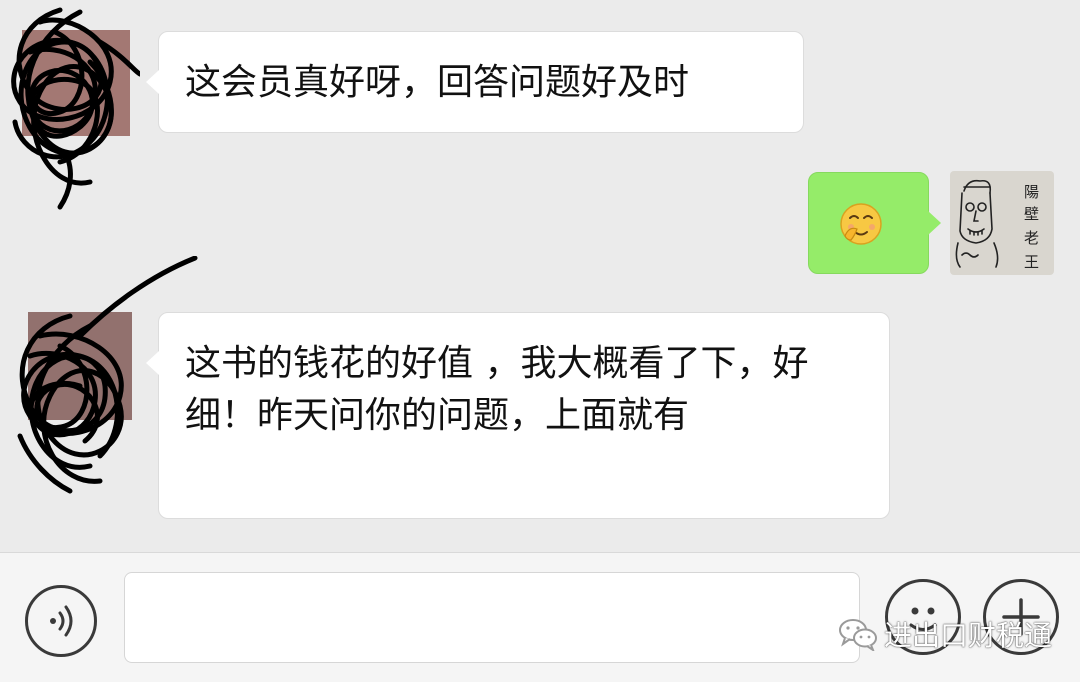 The image size is (1080, 682). What do you see at coordinates (1002, 223) in the screenshot?
I see `self-avatar: 陽 壁 老 王` at bounding box center [1002, 223].